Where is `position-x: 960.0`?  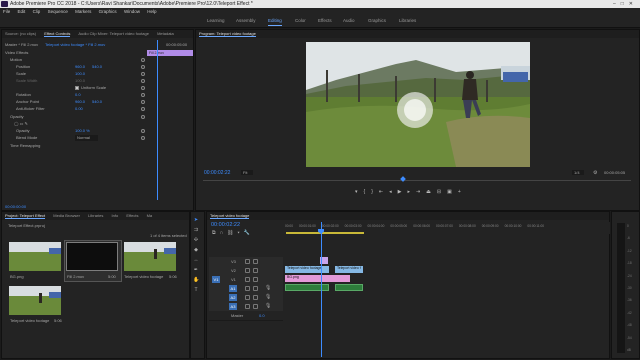
position-x: 960.0 is located at coordinates (80, 67).